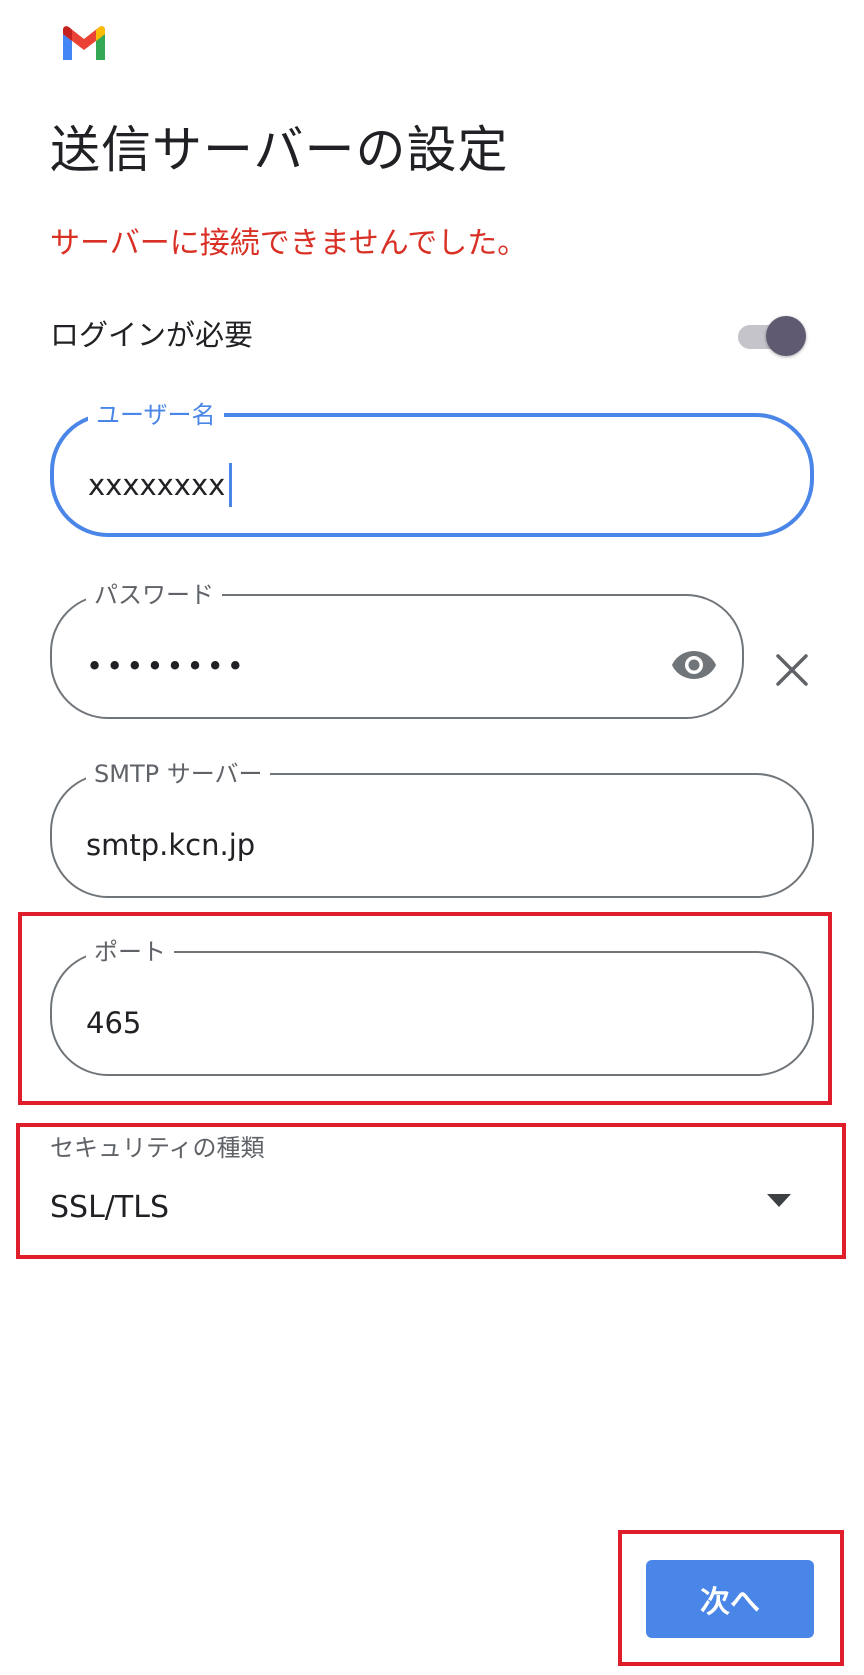  Describe the element at coordinates (279, 150) in the screenshot. I see `page-title: 送信サーバーの設定` at that location.